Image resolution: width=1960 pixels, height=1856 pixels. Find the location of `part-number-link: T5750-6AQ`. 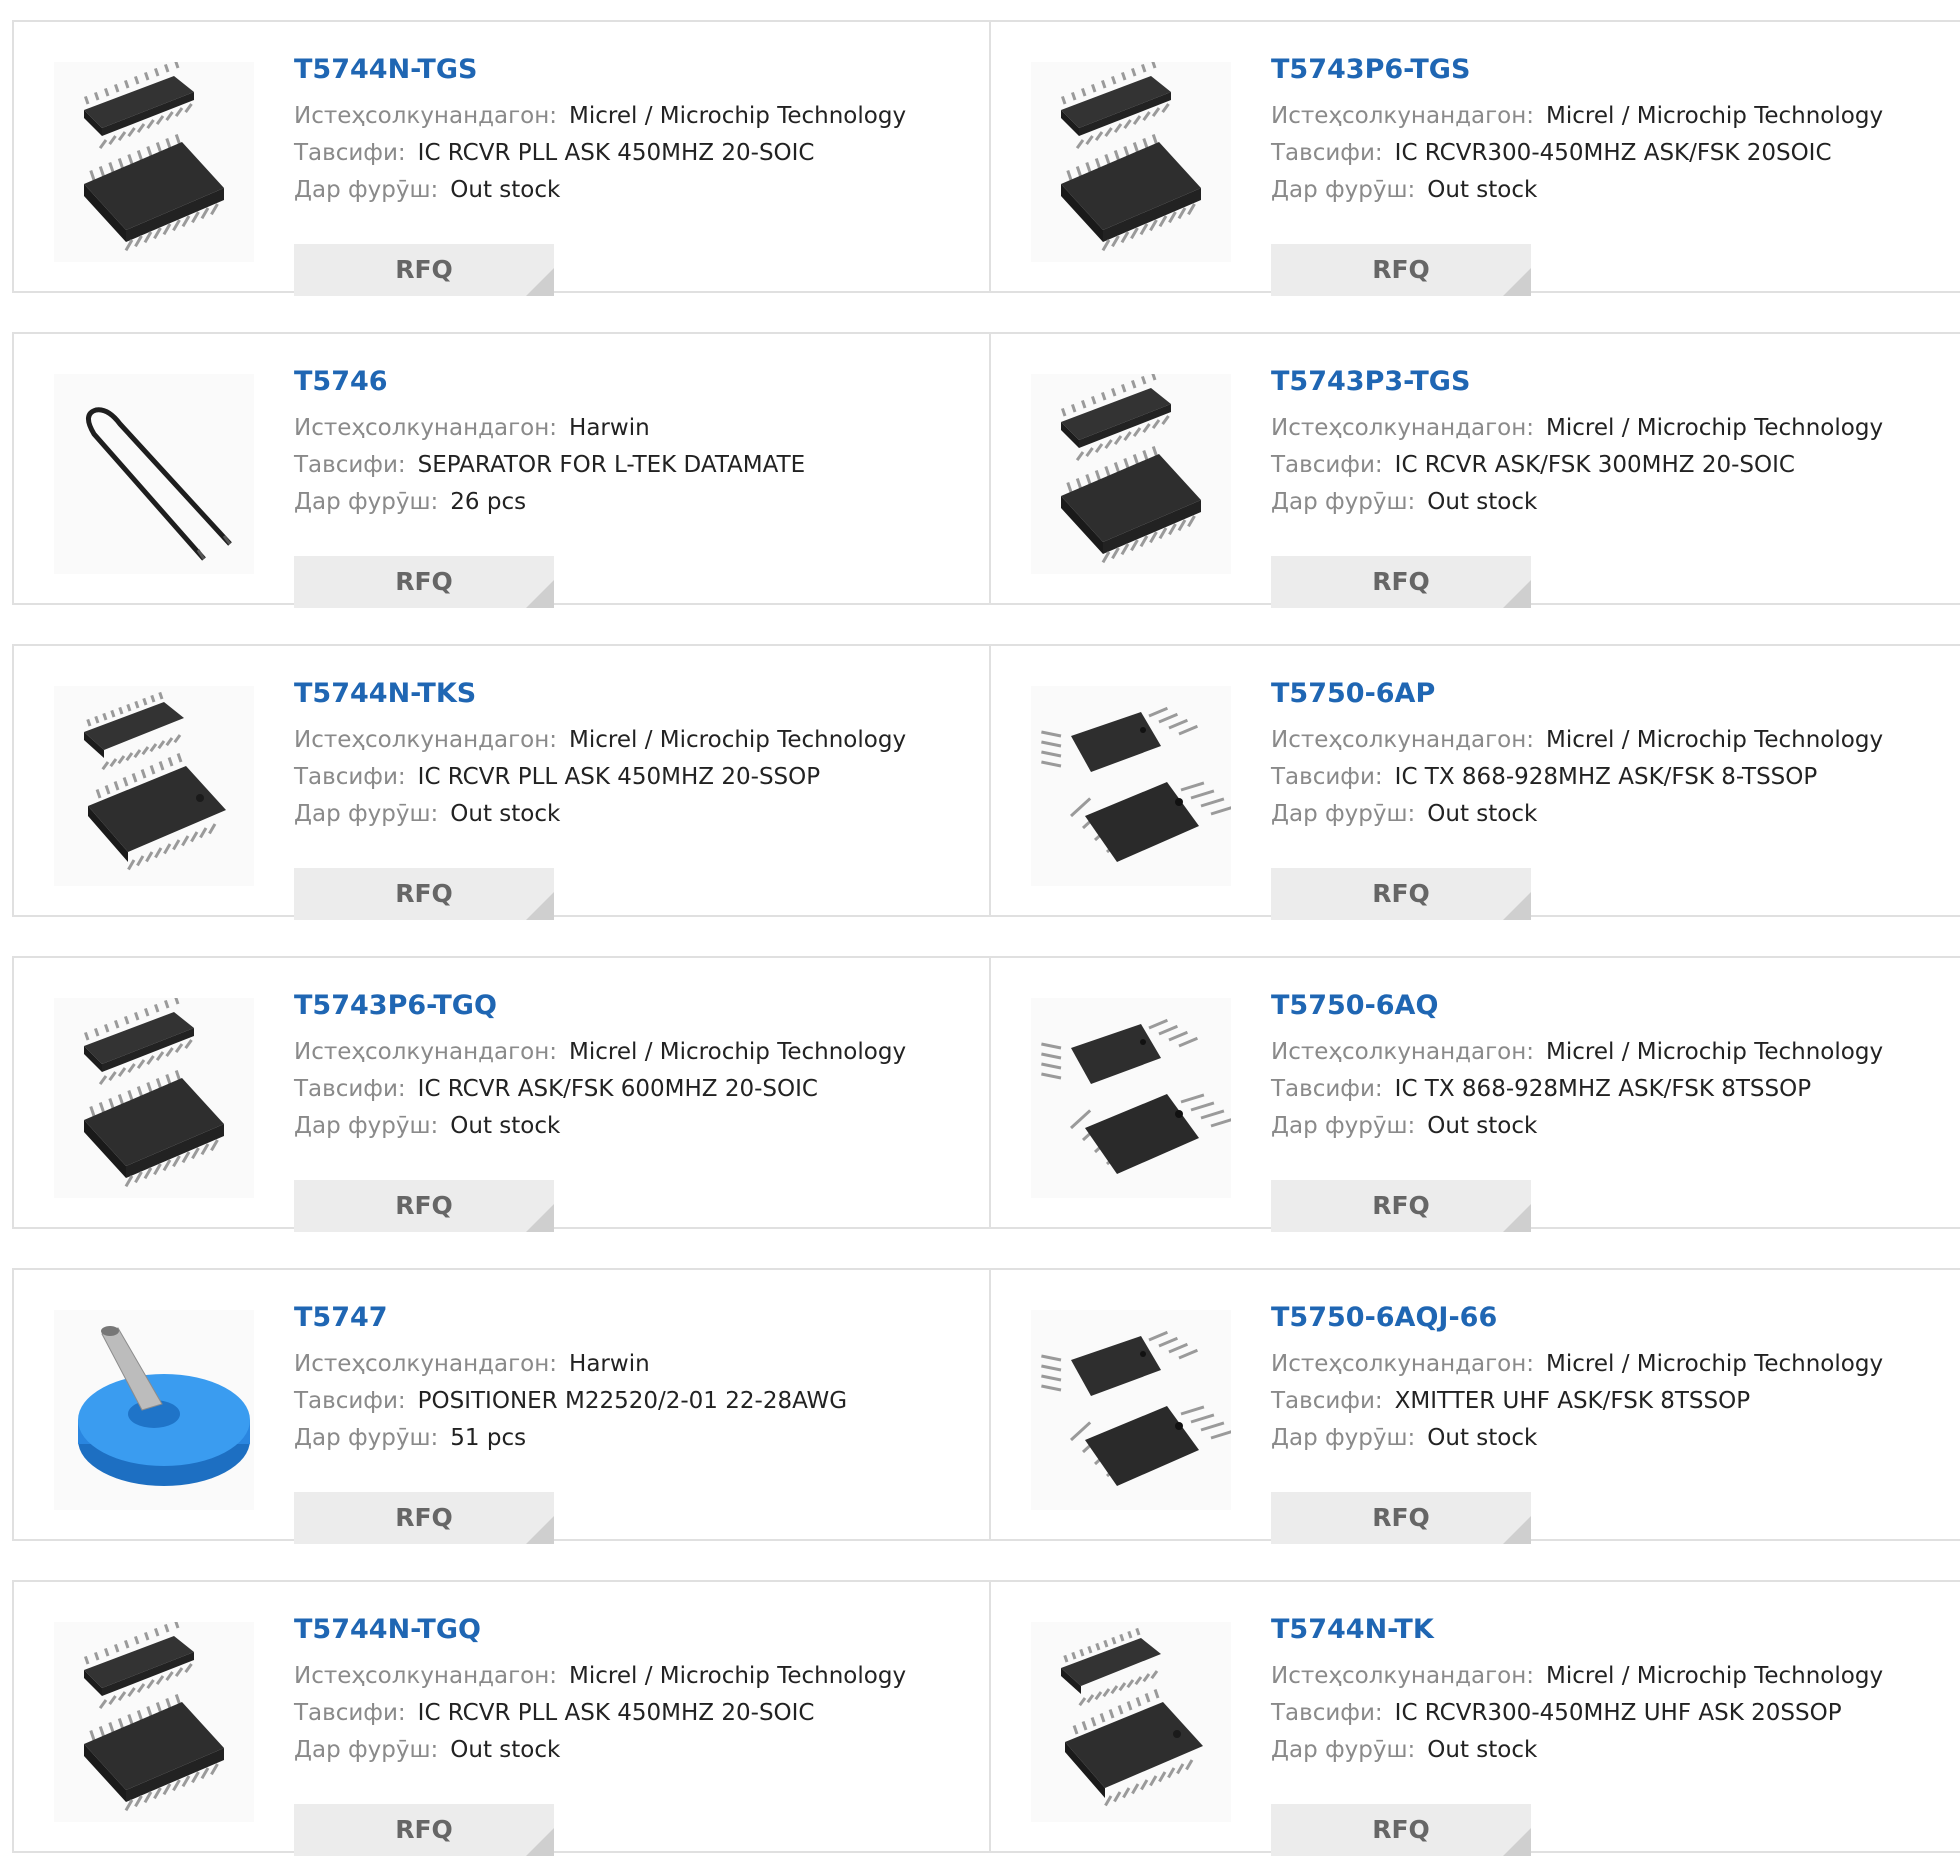

part-number-link: T5750-6AQ is located at coordinates (1577, 1006).